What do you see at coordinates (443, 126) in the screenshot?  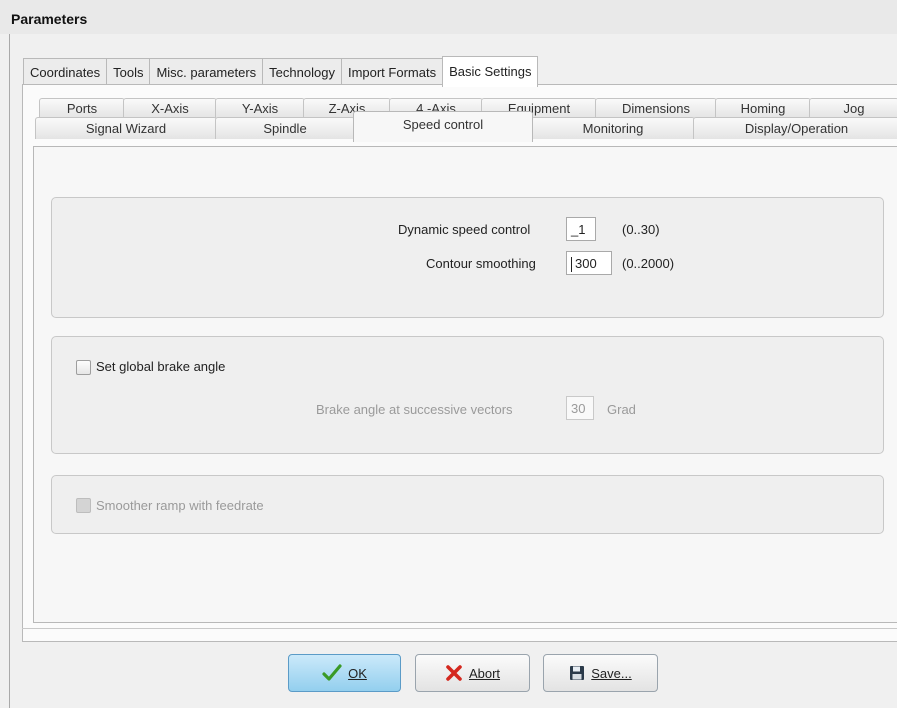 I see `tab-speed-control: Speed control` at bounding box center [443, 126].